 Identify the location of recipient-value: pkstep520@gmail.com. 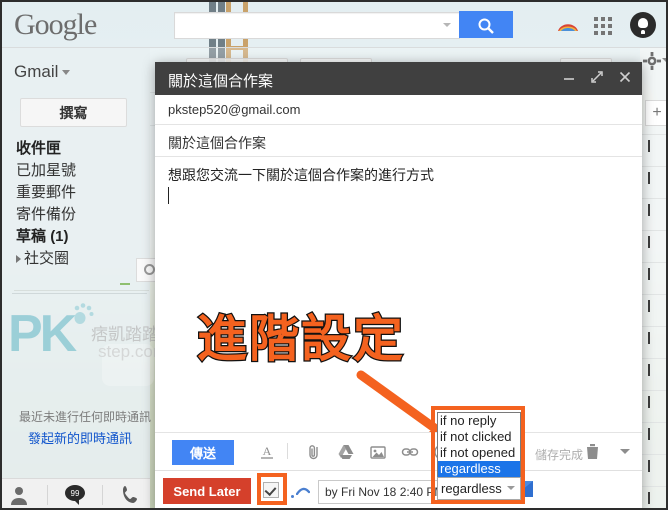
(234, 109).